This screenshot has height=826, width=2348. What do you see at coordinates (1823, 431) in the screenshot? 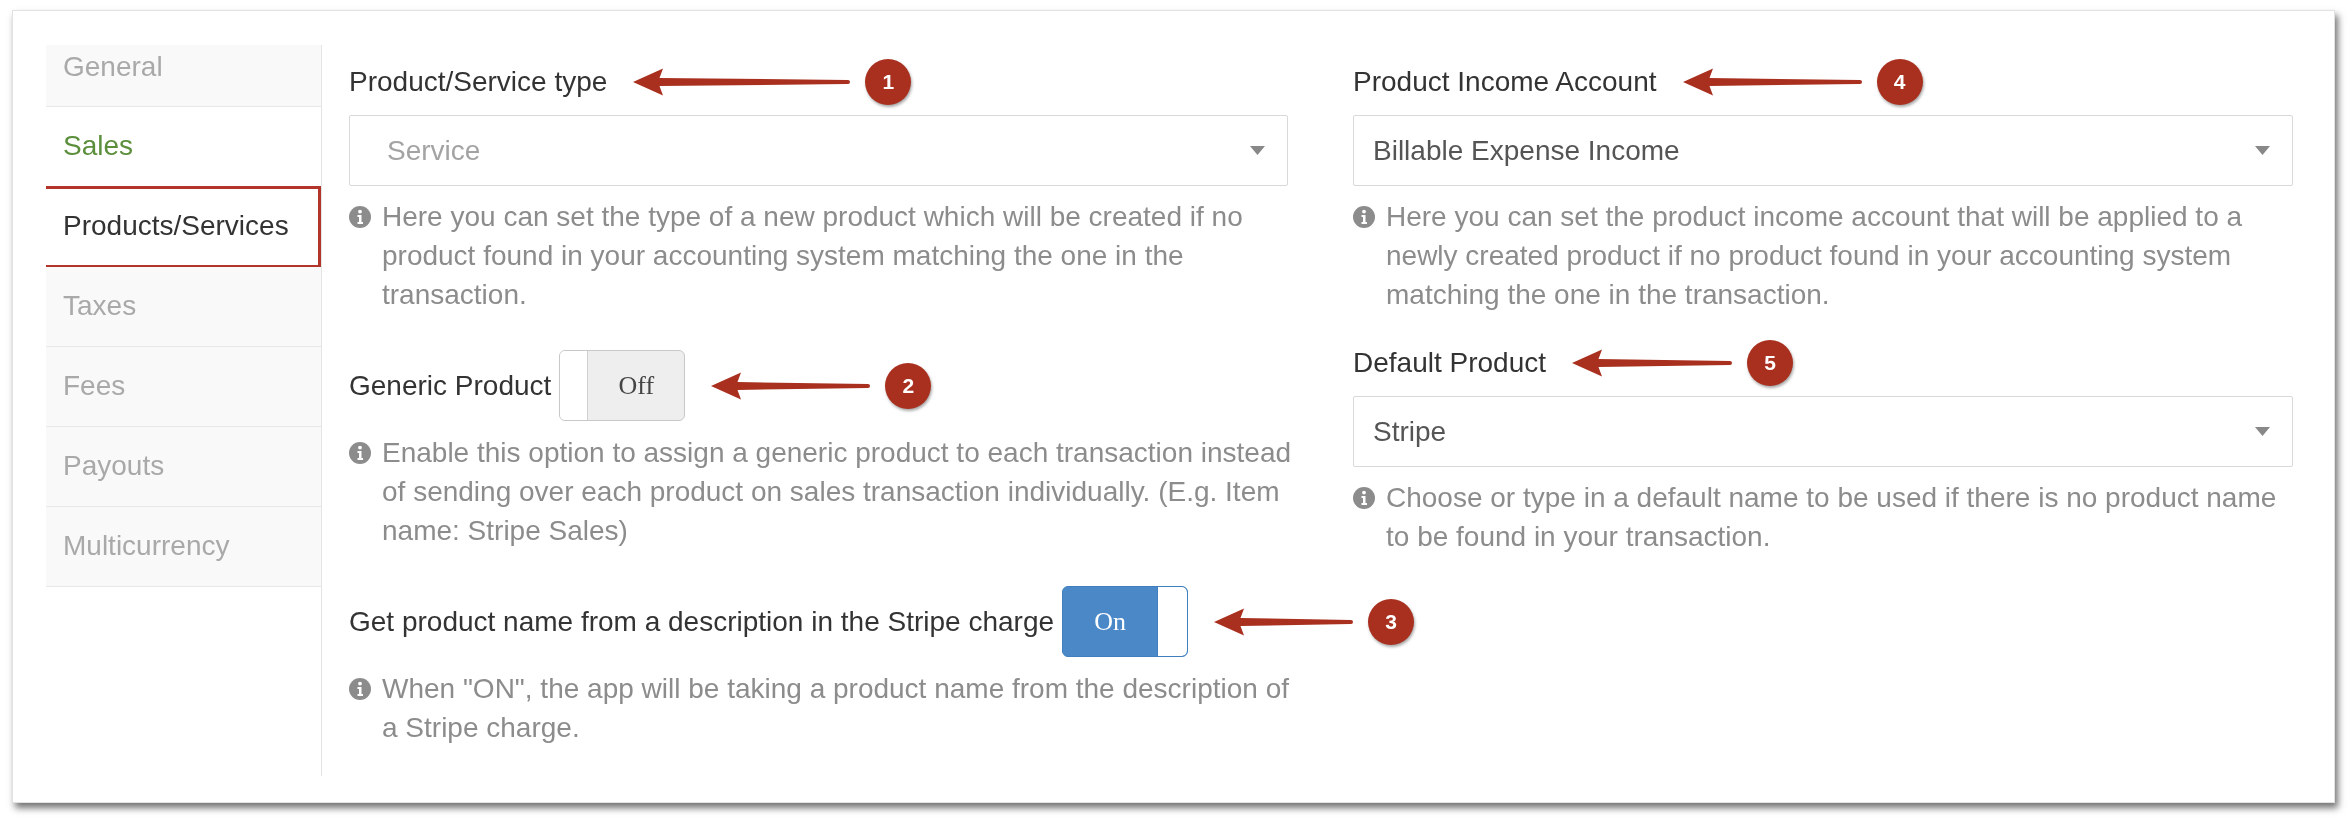
I see `dropdown-field: Stripe` at bounding box center [1823, 431].